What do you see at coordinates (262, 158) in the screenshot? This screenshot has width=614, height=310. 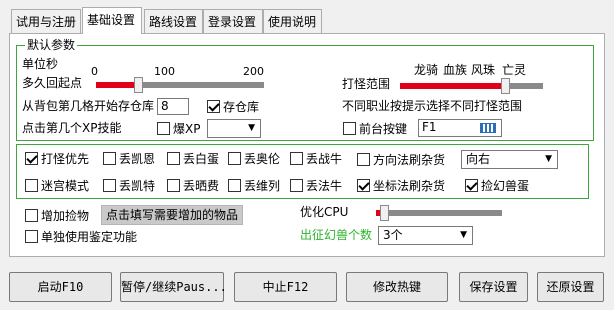 I see `option-label: 丢奥伦` at bounding box center [262, 158].